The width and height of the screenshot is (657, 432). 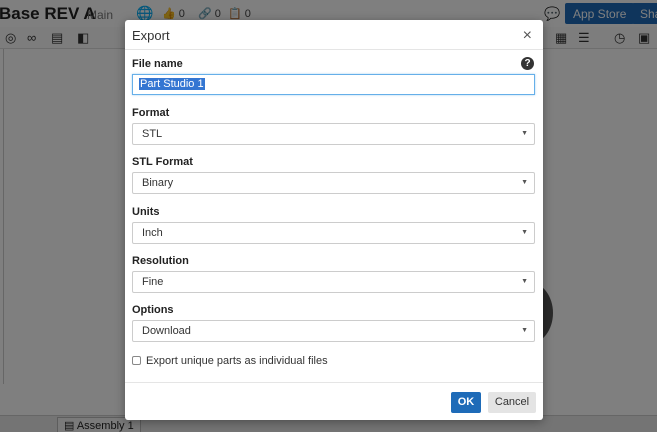 I want to click on stl-format-select: Binary ▼, so click(x=333, y=183).